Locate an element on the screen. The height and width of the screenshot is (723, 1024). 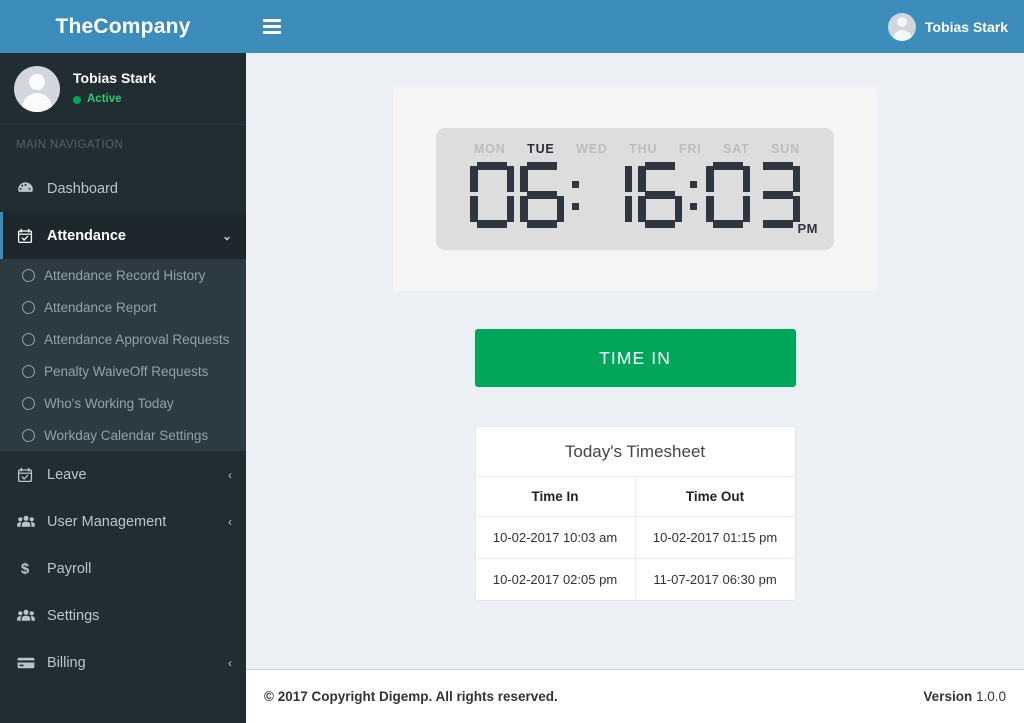
avatar is located at coordinates (37, 88).